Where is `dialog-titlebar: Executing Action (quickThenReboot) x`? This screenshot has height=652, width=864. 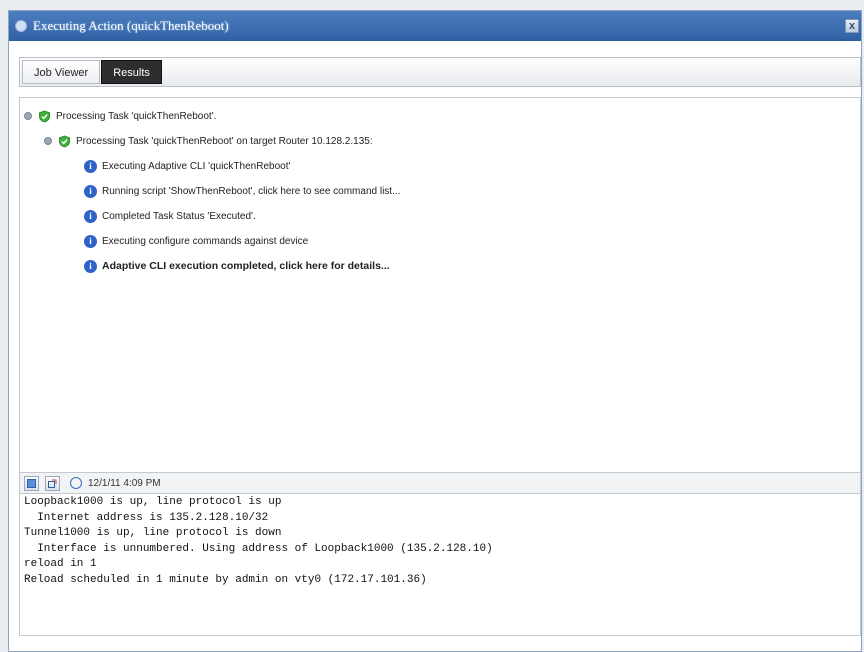
dialog-titlebar: Executing Action (quickThenReboot) x is located at coordinates (435, 26).